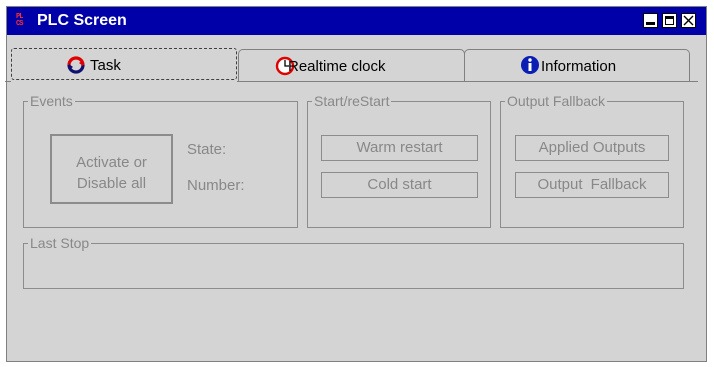 The image size is (714, 367). What do you see at coordinates (688, 20) in the screenshot?
I see `close-icon` at bounding box center [688, 20].